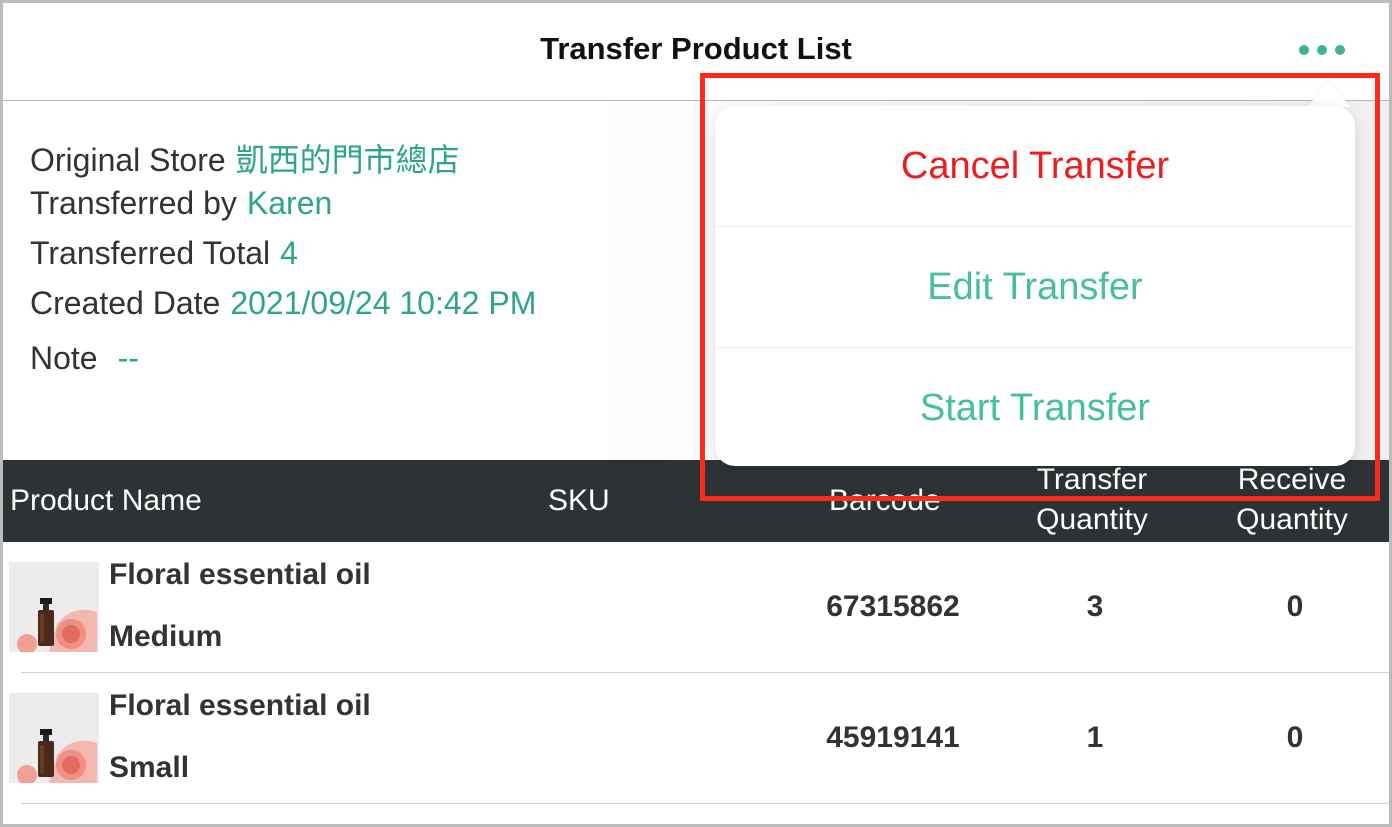 This screenshot has height=827, width=1392. Describe the element at coordinates (125, 303) in the screenshot. I see `created-date-label: Created Date` at that location.